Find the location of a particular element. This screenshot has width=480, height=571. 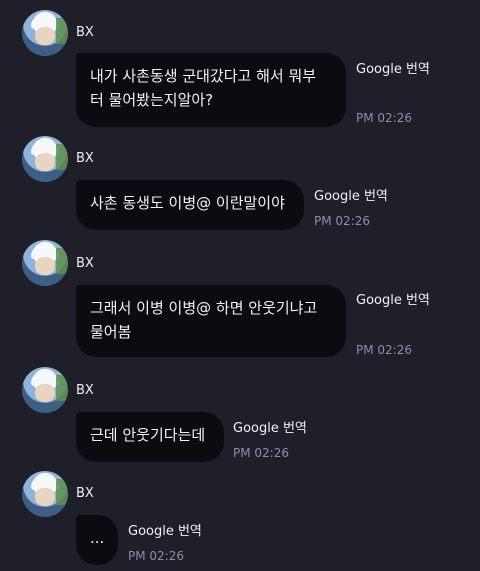

message-bubble: 내가 사촌동생 군대갔다고 해서 뭐부 터 물어봤는지알아? is located at coordinates (211, 90).